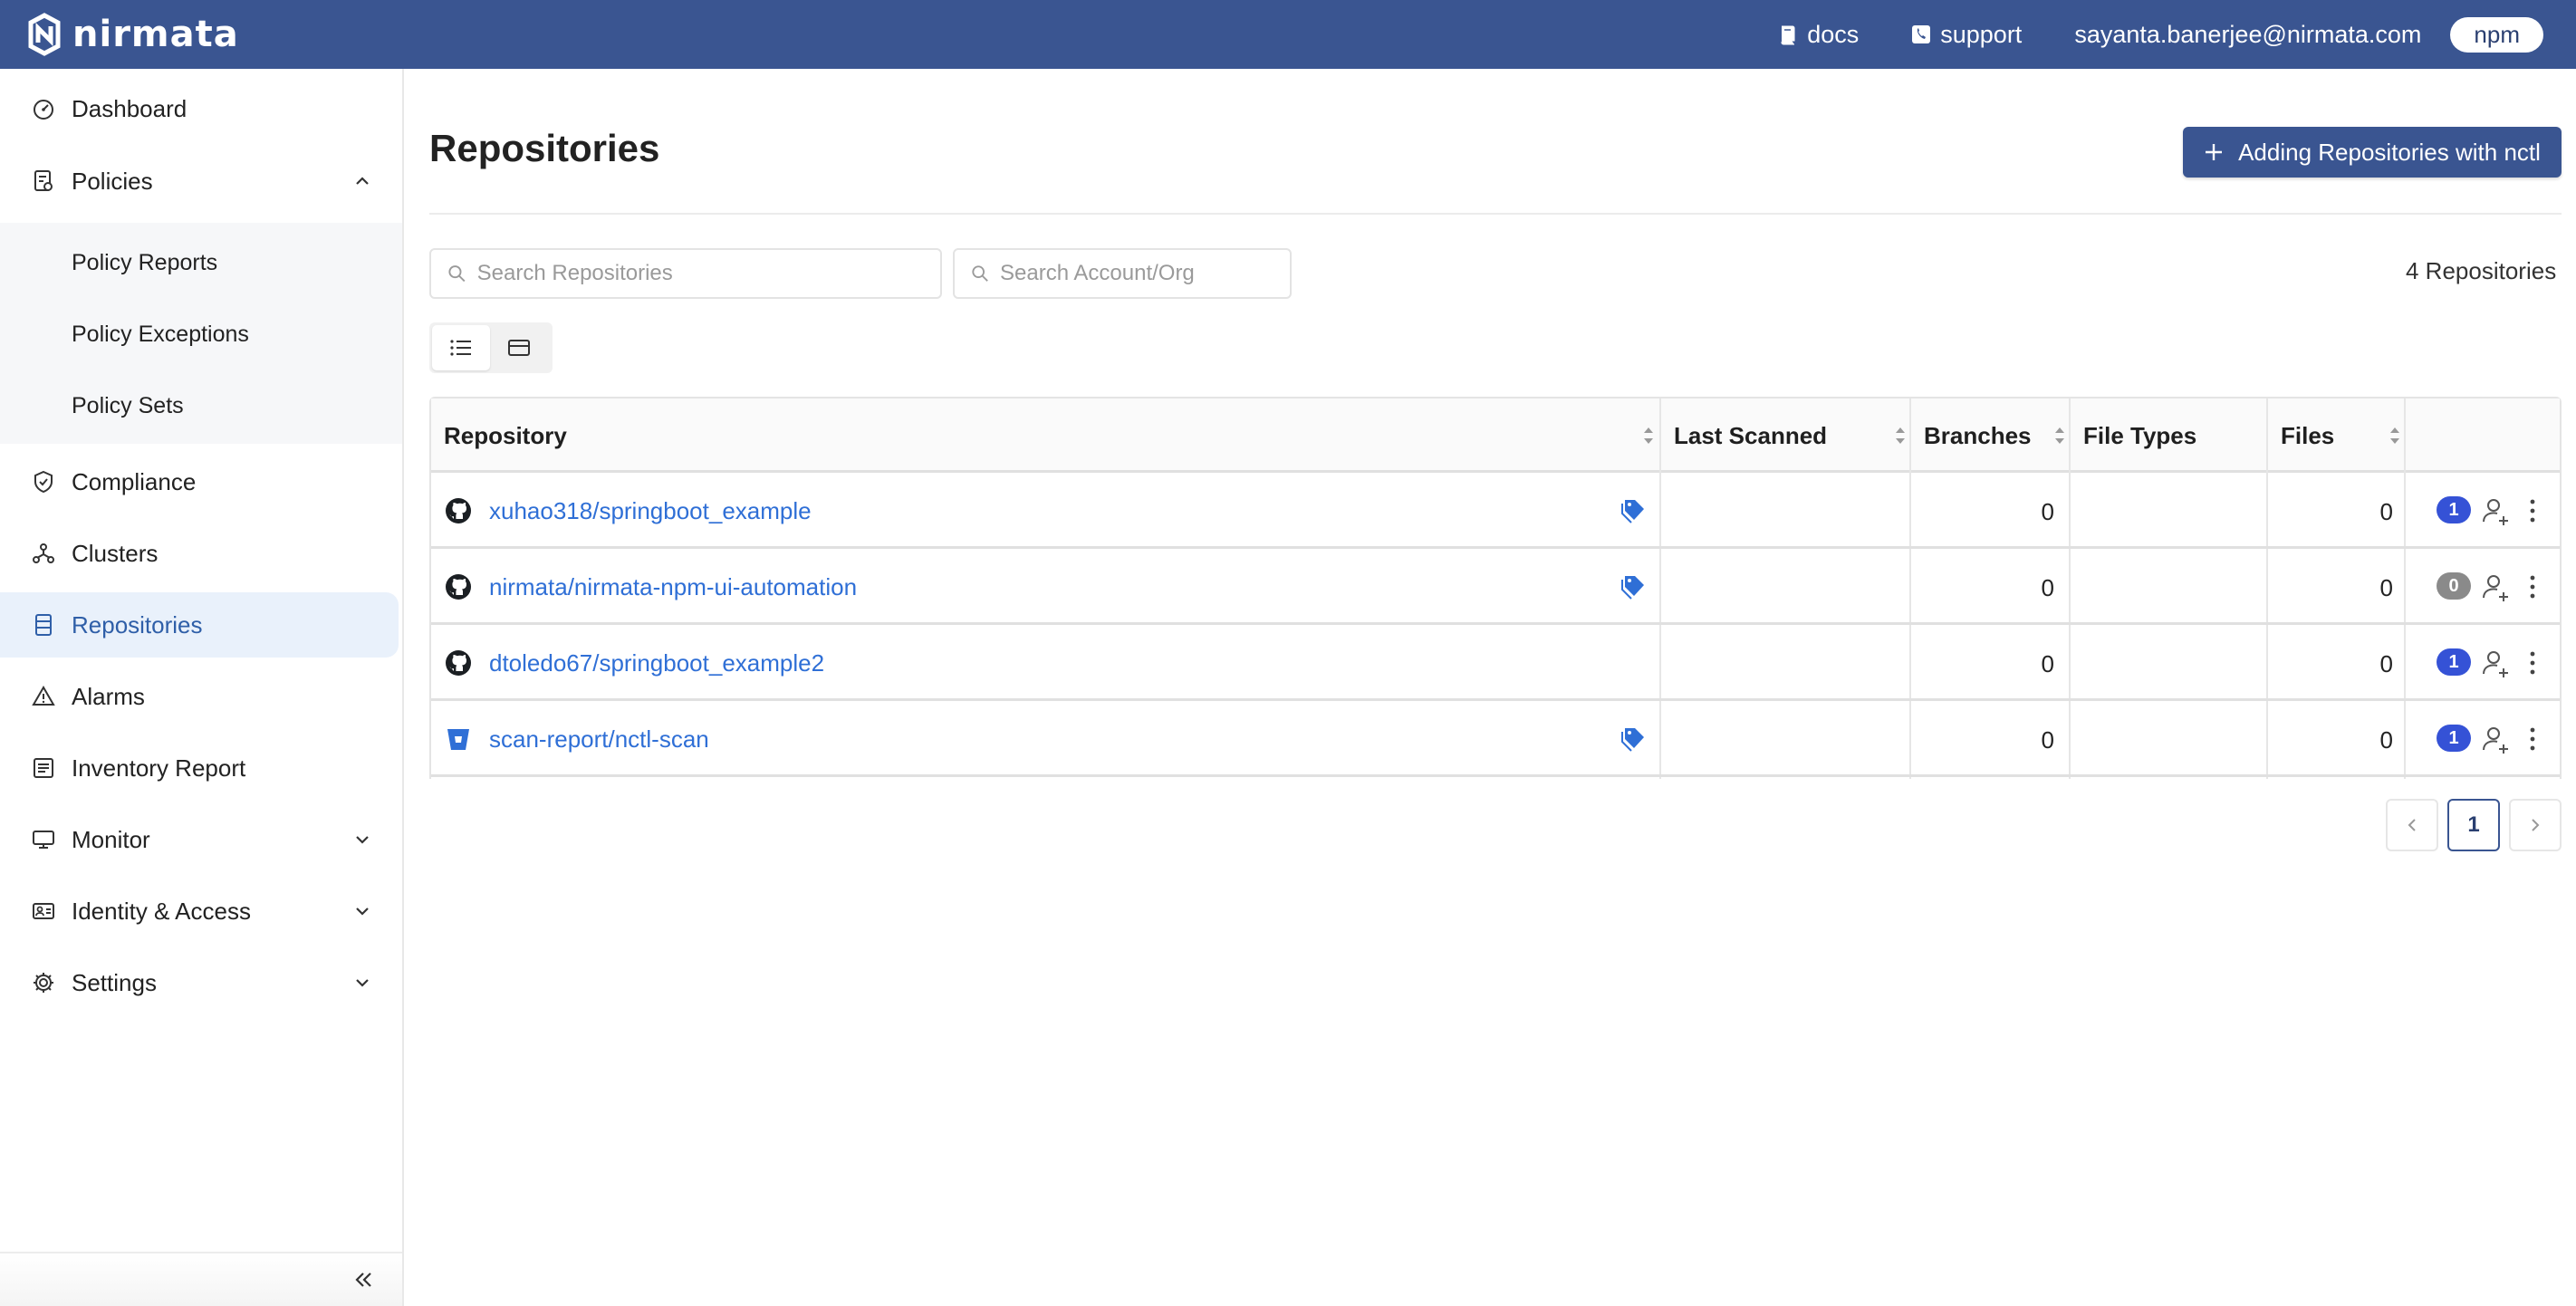  I want to click on book-icon, so click(1788, 35).